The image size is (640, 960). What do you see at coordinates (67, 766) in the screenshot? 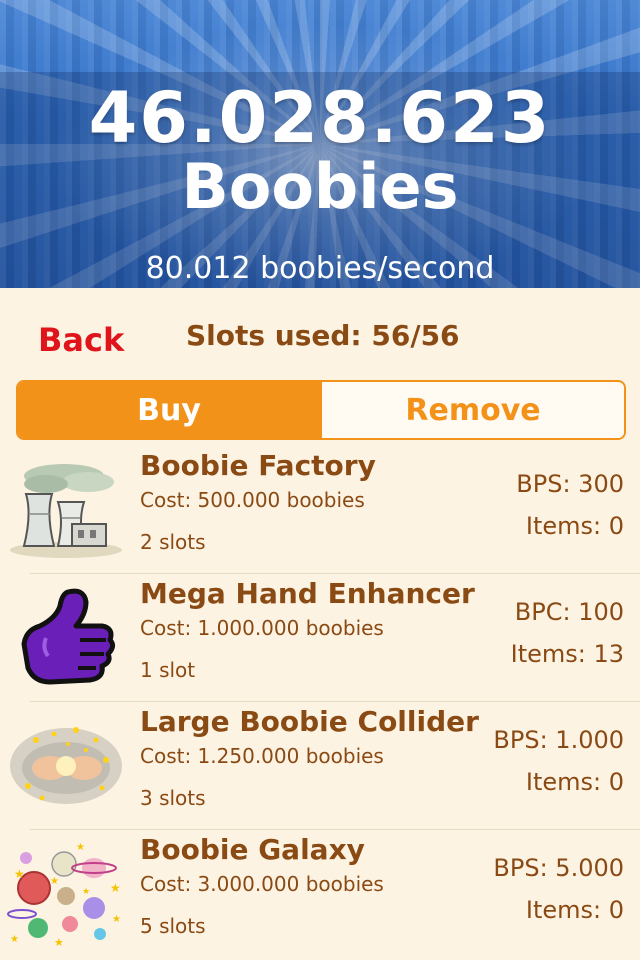
I see `collider-icon` at bounding box center [67, 766].